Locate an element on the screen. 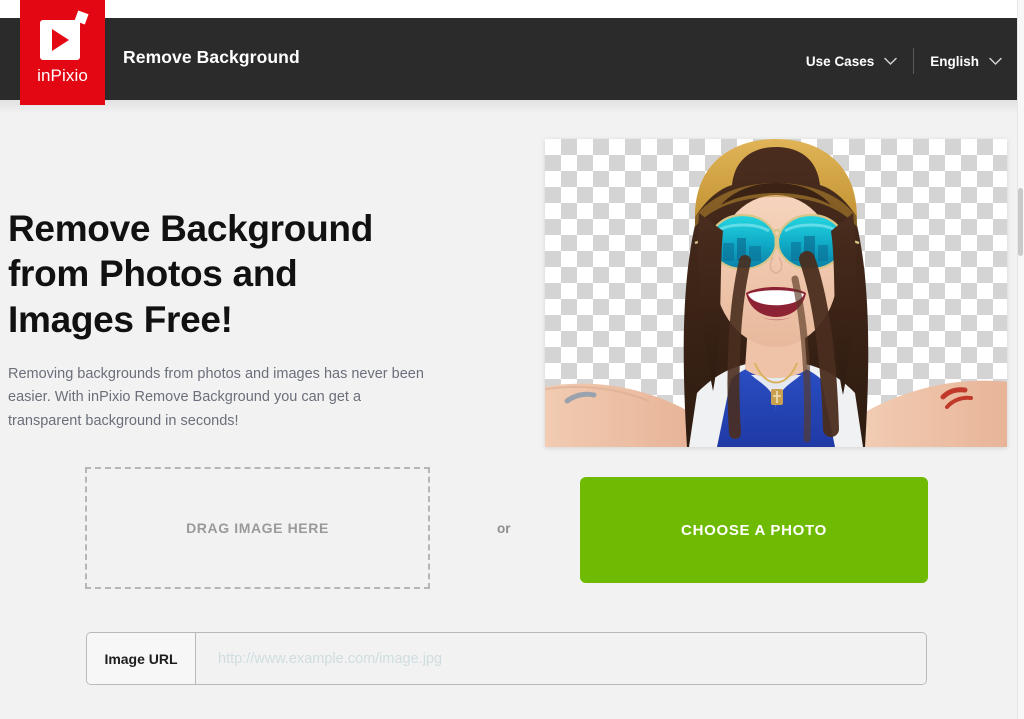 The image size is (1024, 719). nav-item-language-label: English is located at coordinates (954, 61).